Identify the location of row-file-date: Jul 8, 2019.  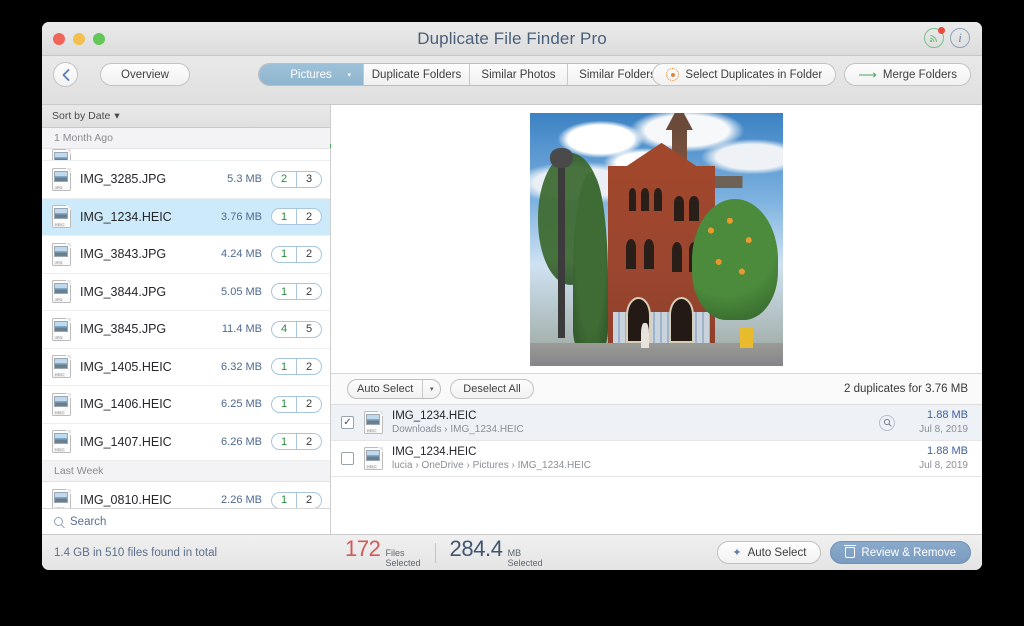
(943, 465).